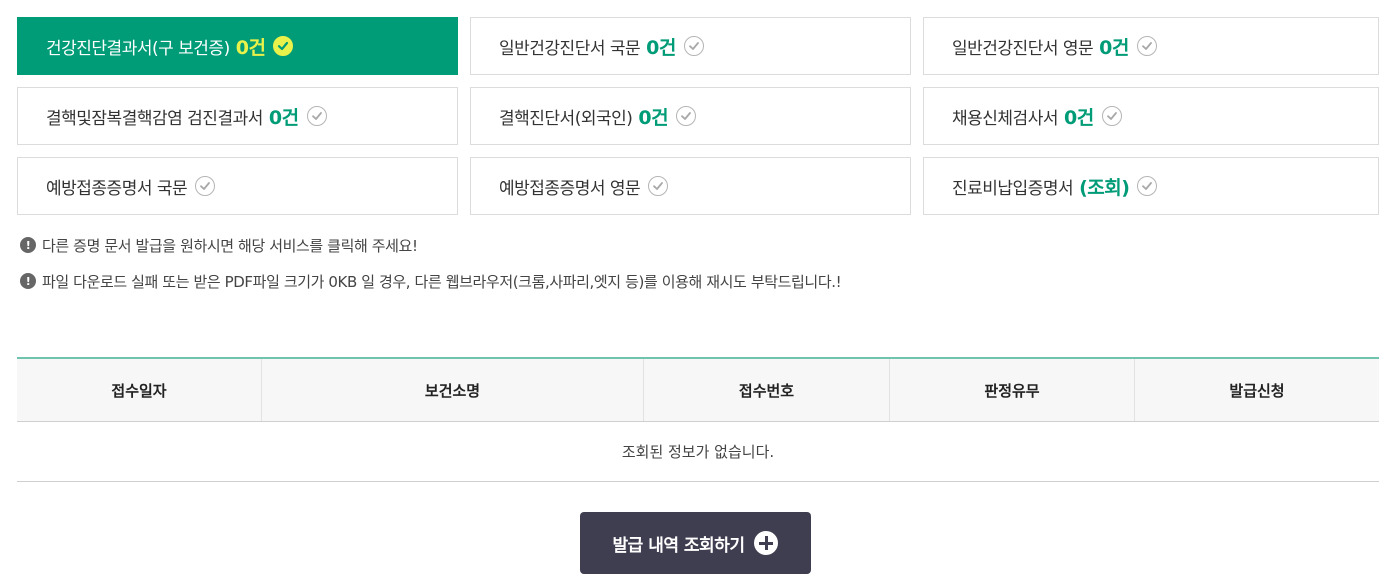  What do you see at coordinates (1104, 187) in the screenshot?
I see `tab-count: (조회)` at bounding box center [1104, 187].